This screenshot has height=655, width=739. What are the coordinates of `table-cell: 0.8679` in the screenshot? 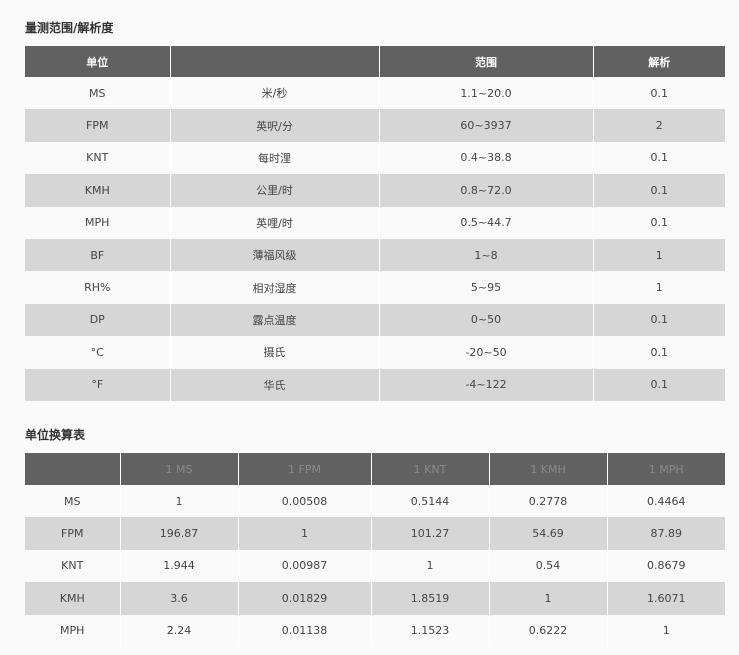 It's located at (666, 566).